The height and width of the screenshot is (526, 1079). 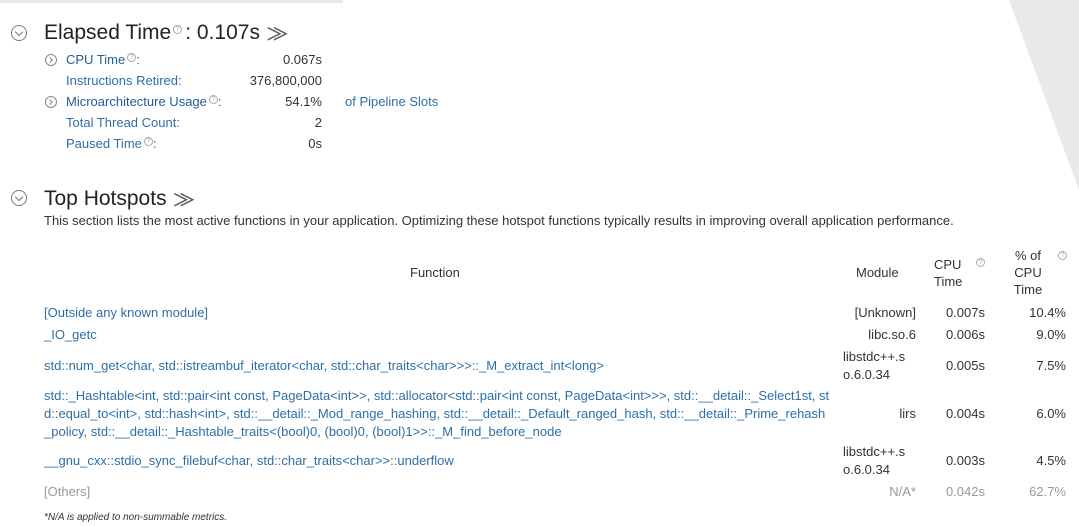 I want to click on instructions-retired-label: Instructions Retired:, so click(x=124, y=80).